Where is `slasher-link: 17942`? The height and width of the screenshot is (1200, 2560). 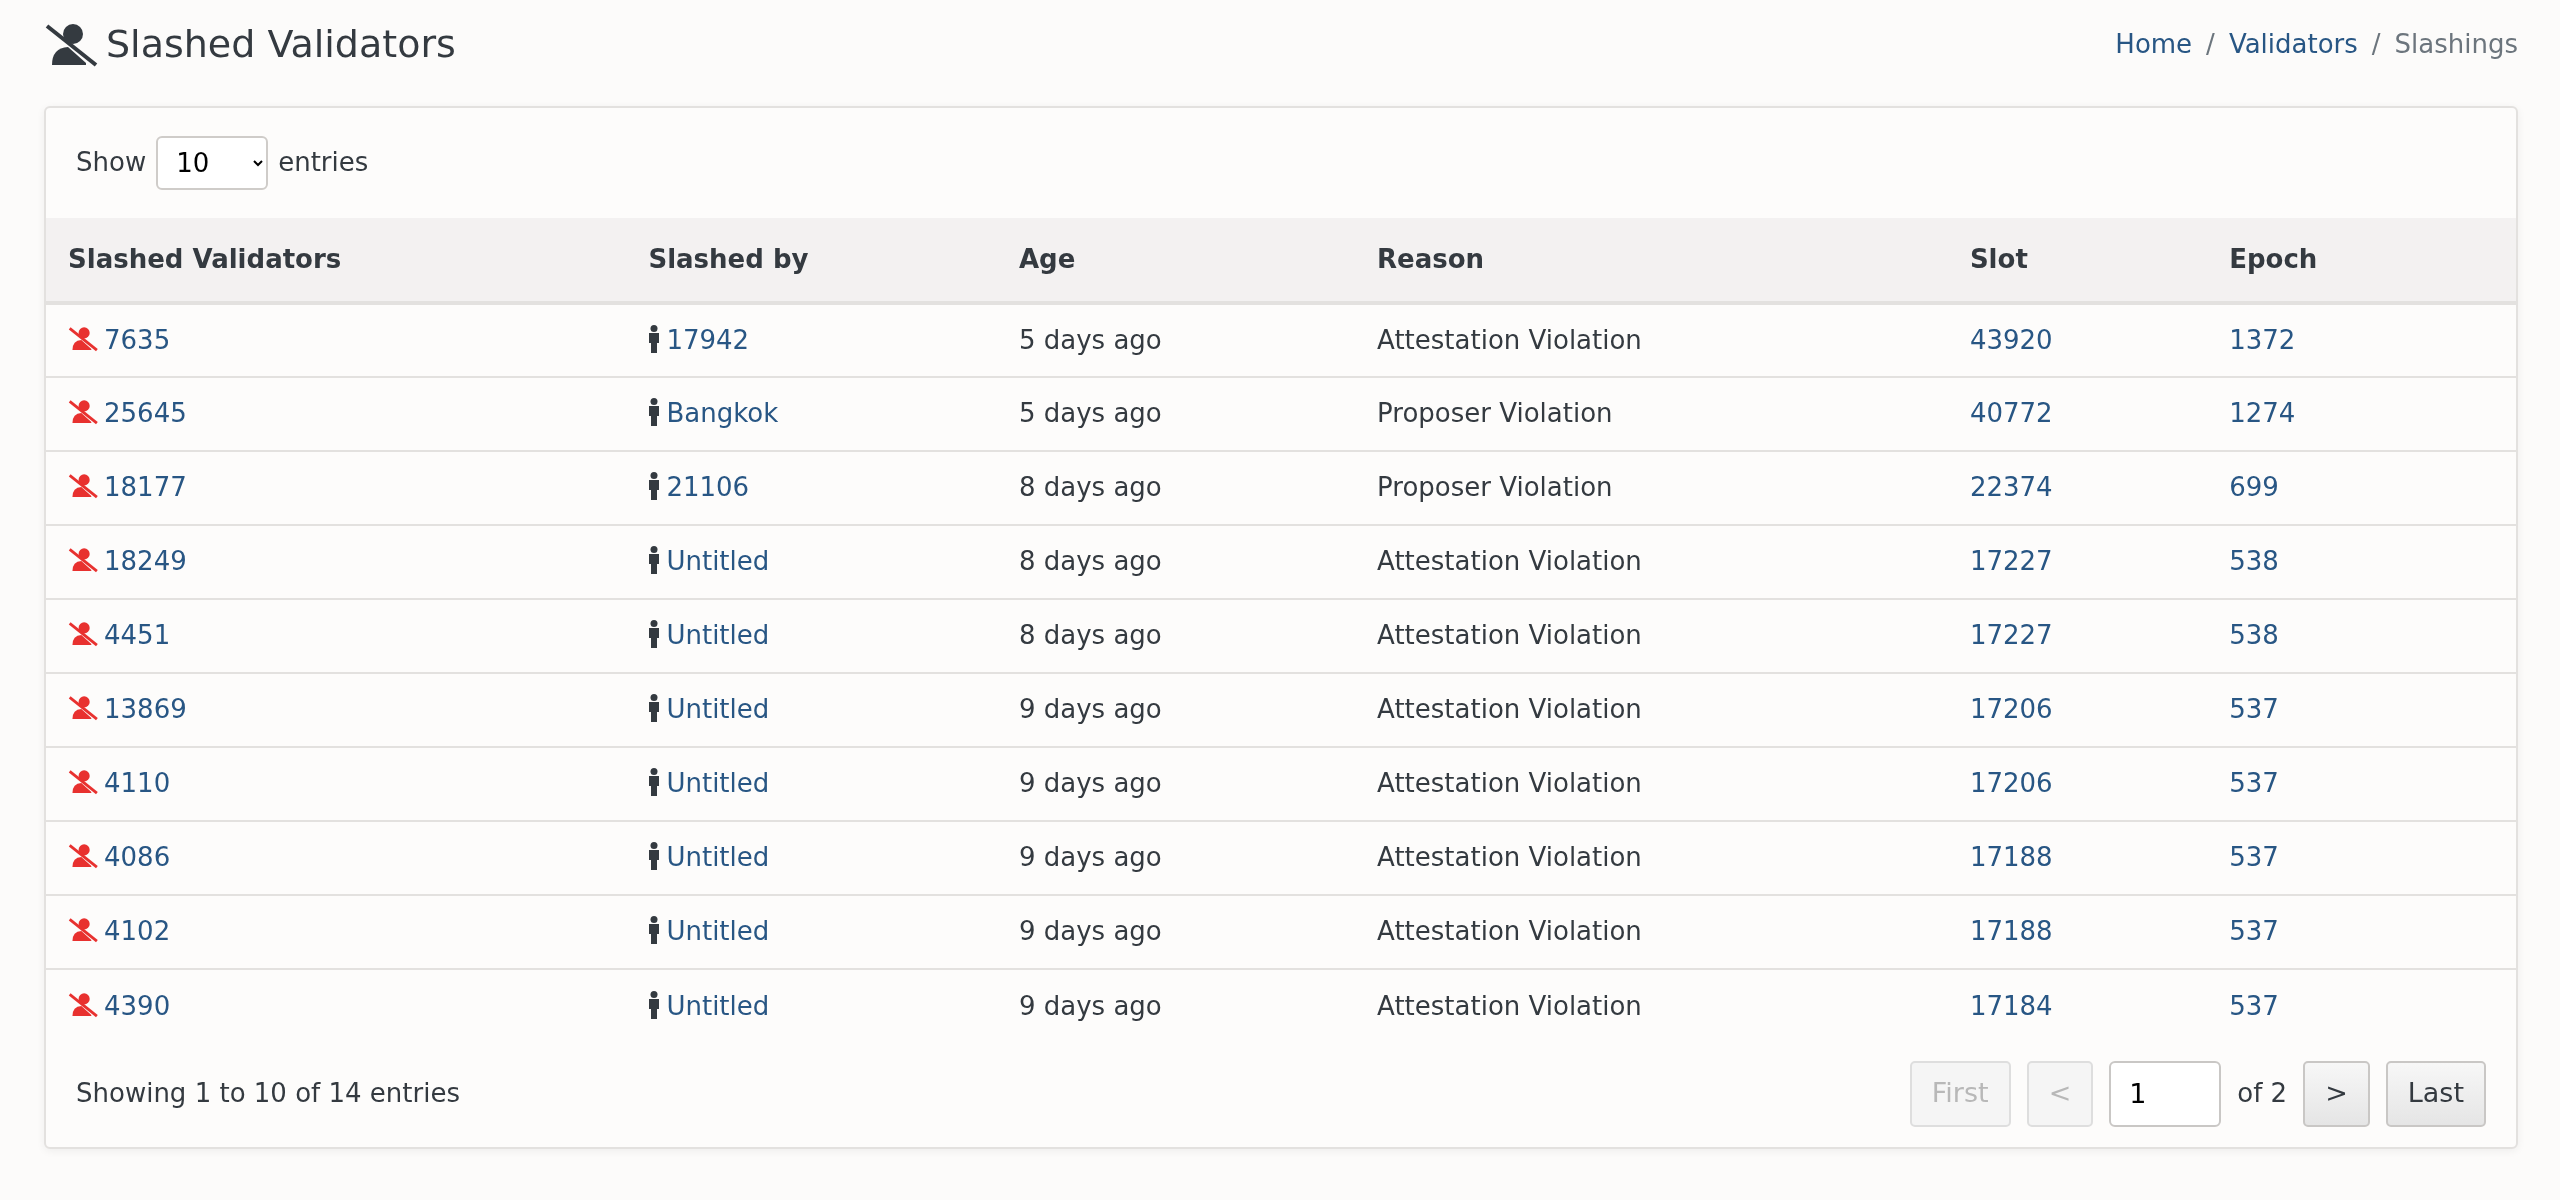 slasher-link: 17942 is located at coordinates (708, 339).